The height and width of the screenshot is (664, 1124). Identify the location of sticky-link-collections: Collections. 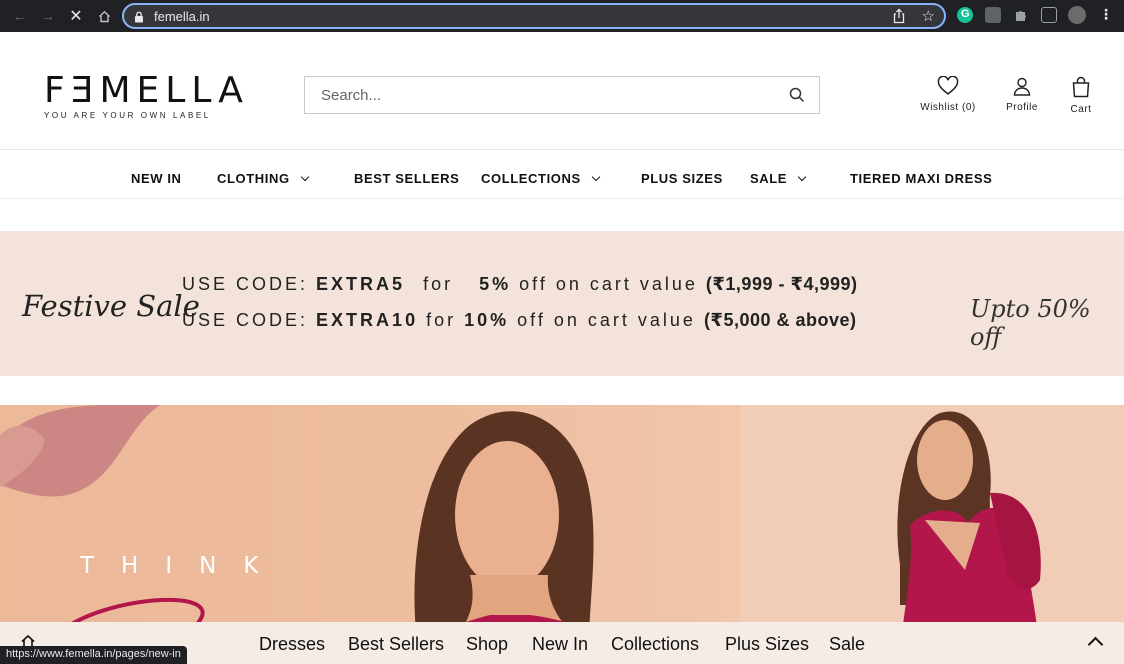
(655, 644).